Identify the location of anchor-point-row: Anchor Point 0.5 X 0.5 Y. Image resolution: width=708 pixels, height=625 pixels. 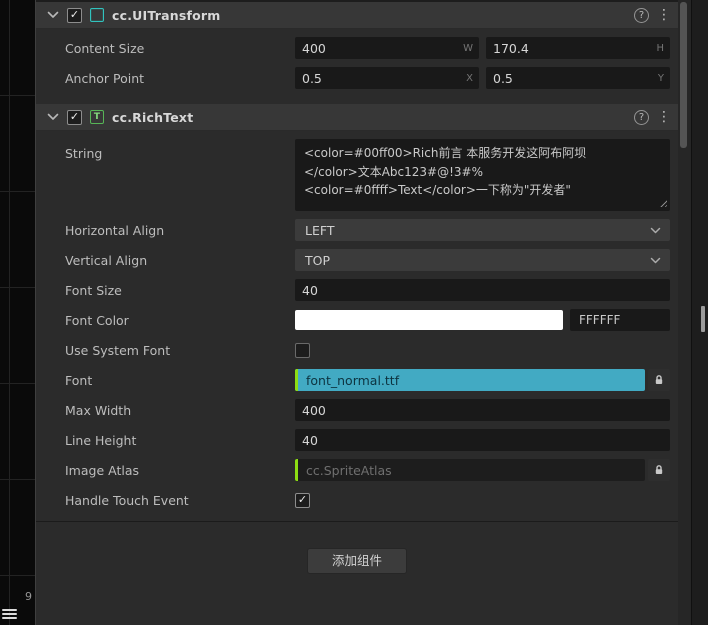
(353, 78).